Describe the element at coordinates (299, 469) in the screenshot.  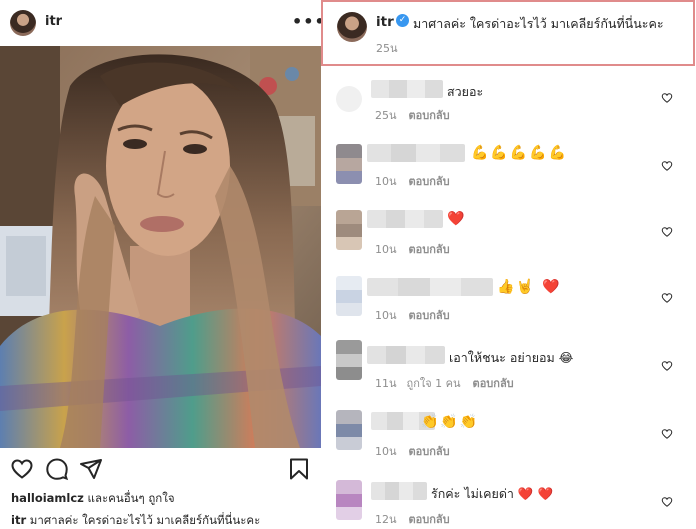
I see `bookmark-icon` at that location.